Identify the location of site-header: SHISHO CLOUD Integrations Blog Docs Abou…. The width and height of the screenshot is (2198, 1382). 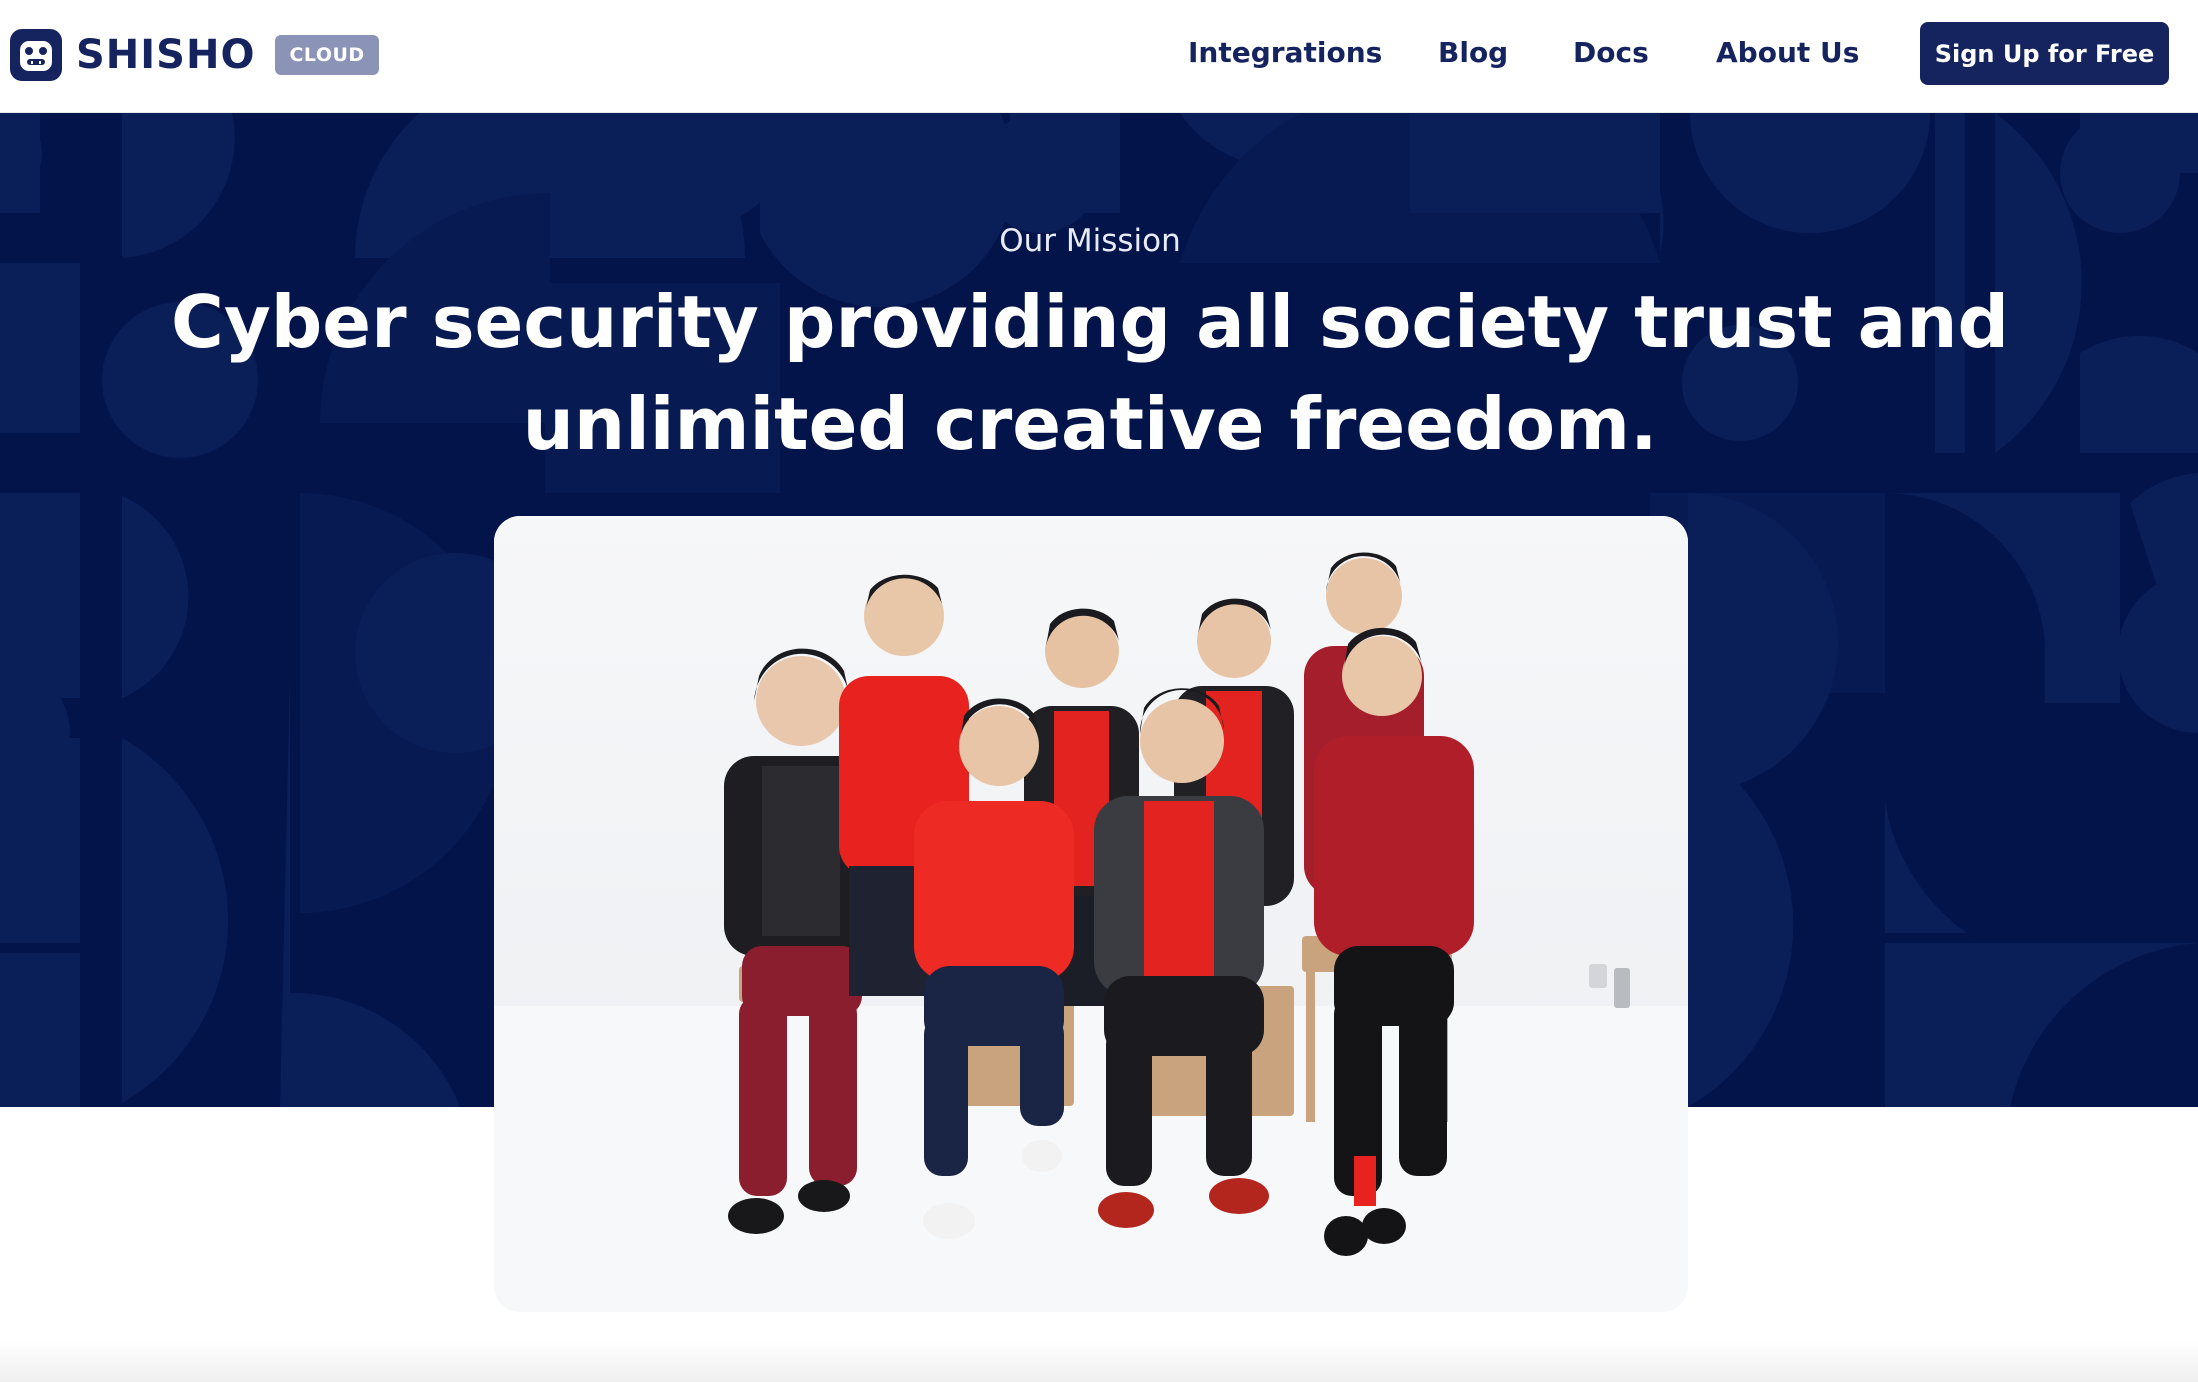
(1099, 56).